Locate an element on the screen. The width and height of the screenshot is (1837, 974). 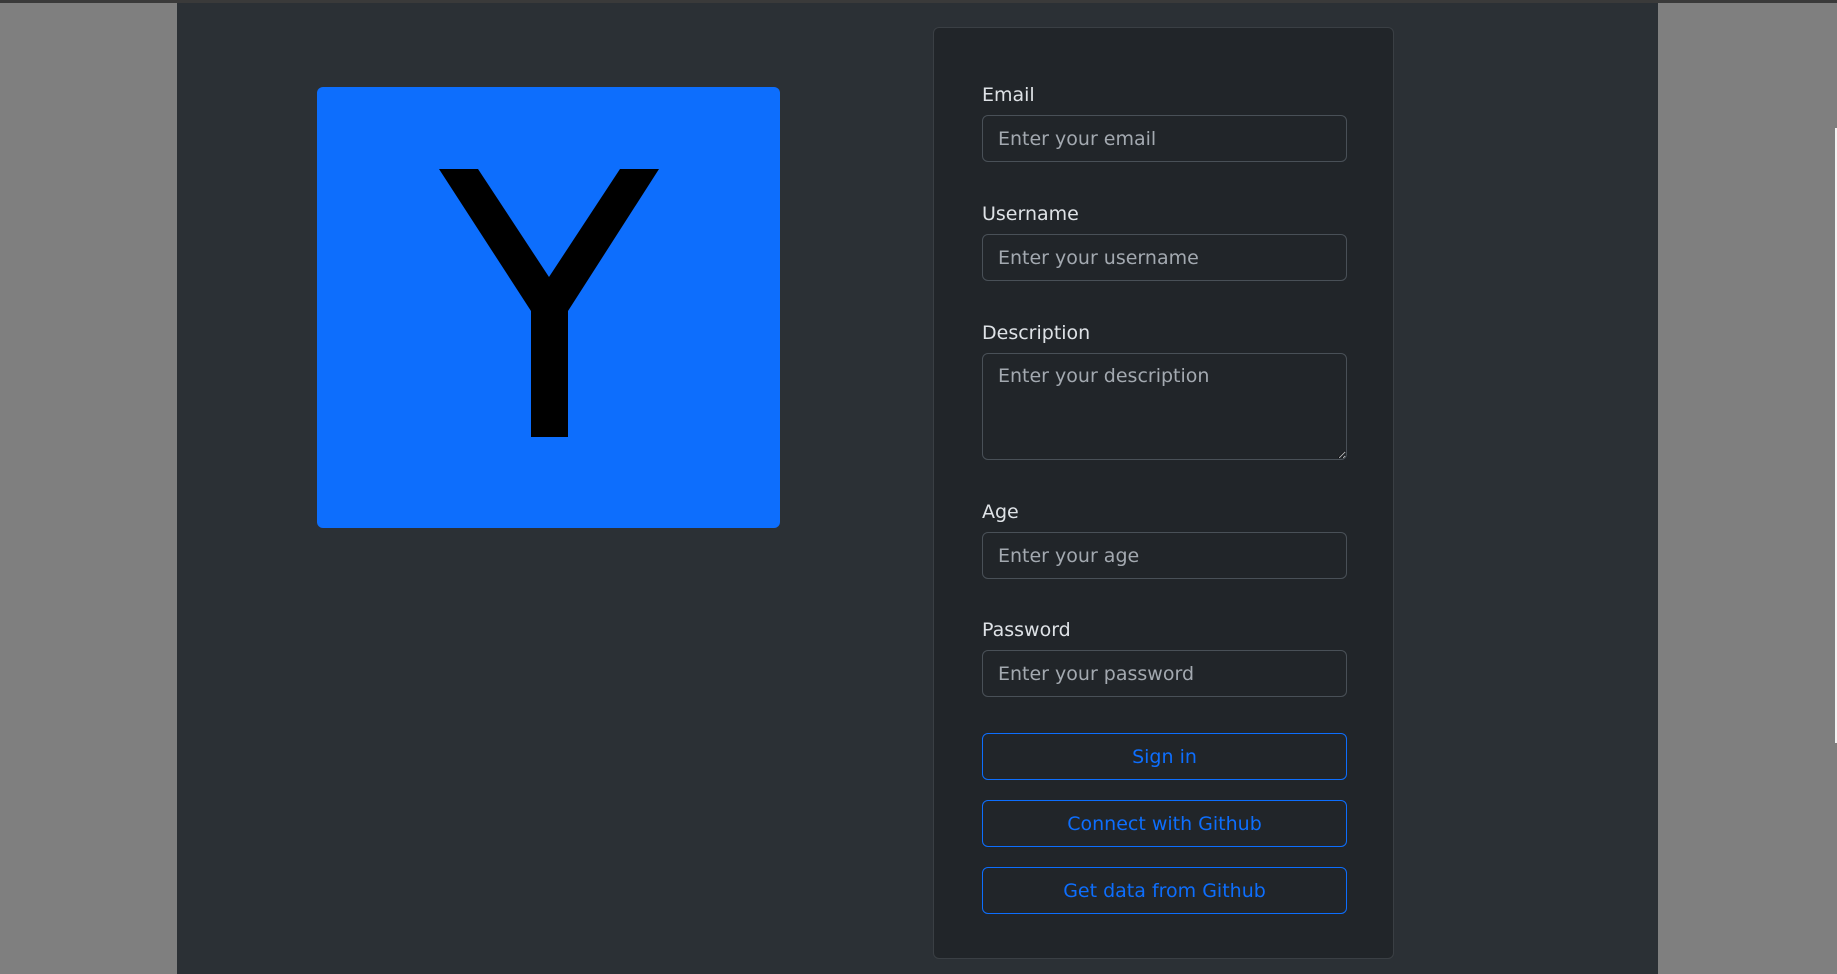
password-field-group: Password is located at coordinates (1164, 658).